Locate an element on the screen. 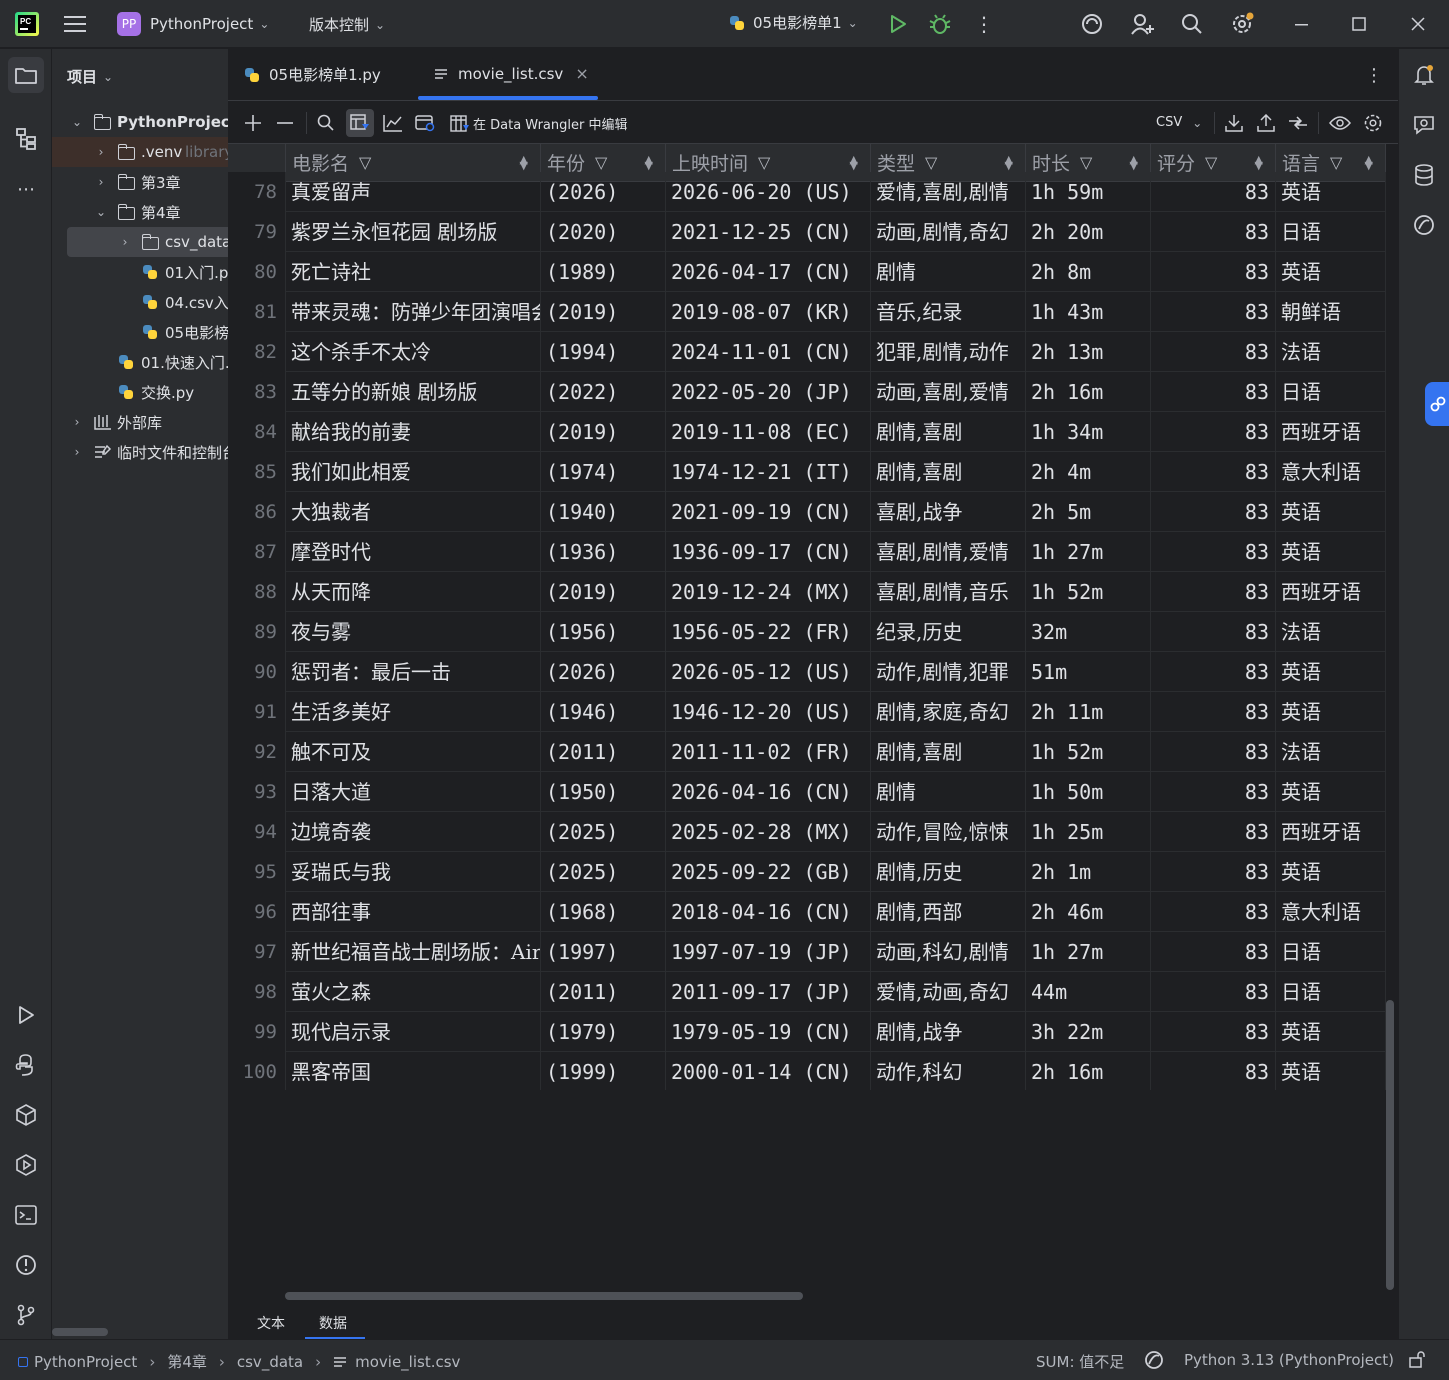  cell-genre: 爱情,动画,奇幻 is located at coordinates (948, 992).